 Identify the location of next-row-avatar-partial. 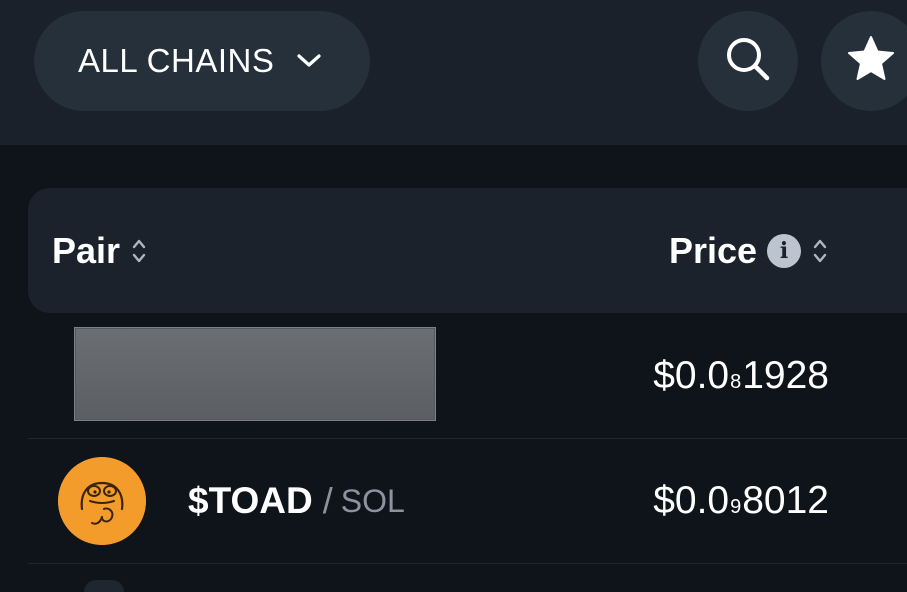
(104, 586).